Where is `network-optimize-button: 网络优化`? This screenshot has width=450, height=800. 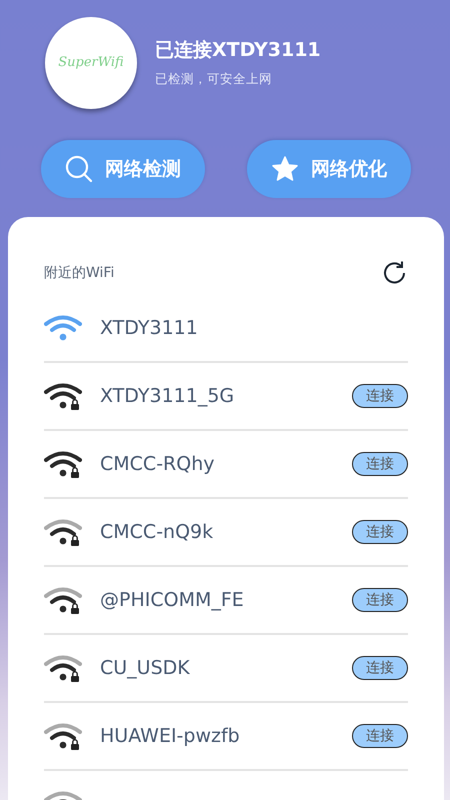
network-optimize-button: 网络优化 is located at coordinates (329, 169).